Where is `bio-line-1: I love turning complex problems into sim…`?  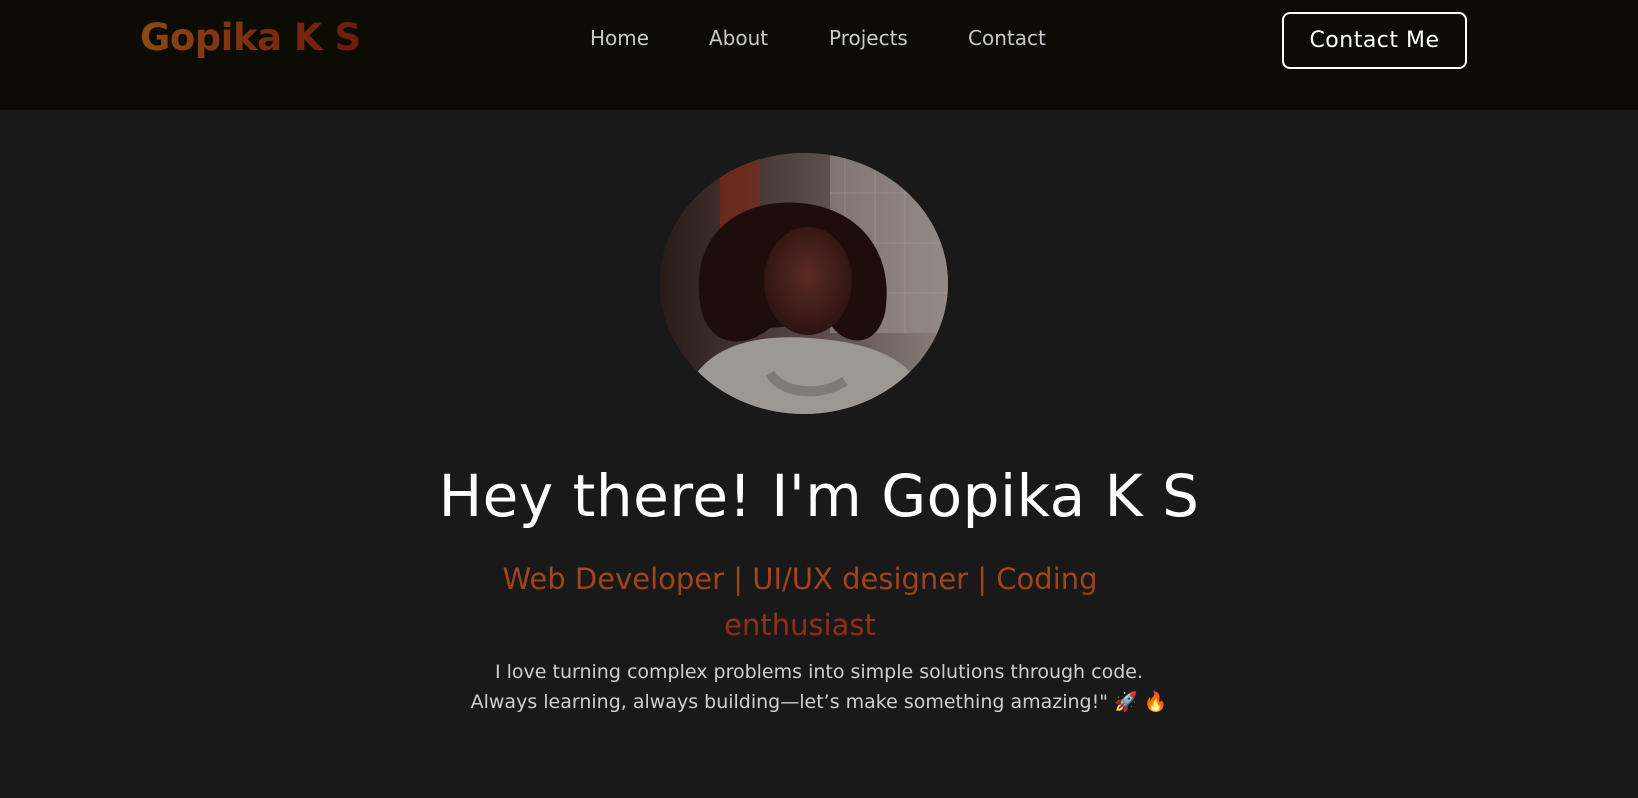 bio-line-1: I love turning complex problems into sim… is located at coordinates (819, 672).